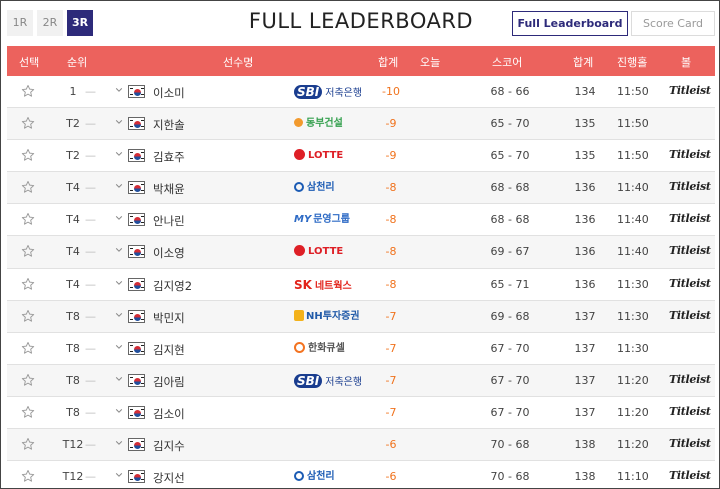  Describe the element at coordinates (507, 62) in the screenshot. I see `col-score: 스코어` at that location.